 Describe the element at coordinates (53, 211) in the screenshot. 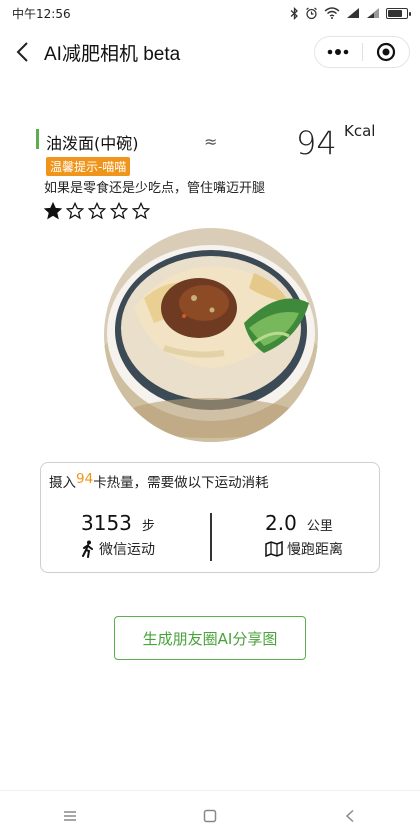

I see `star-filled-icon` at that location.